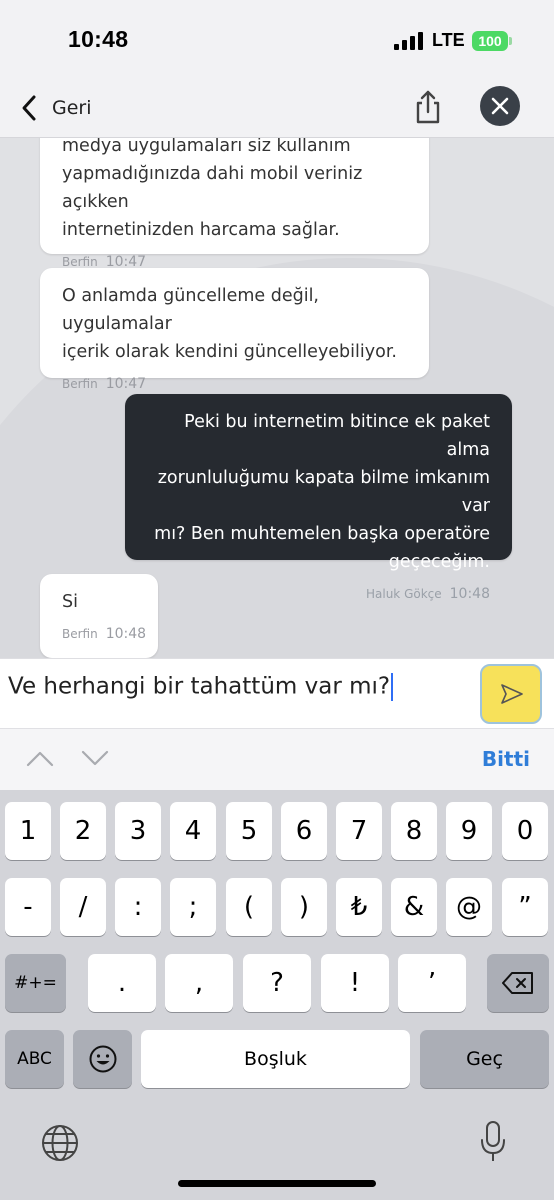  Describe the element at coordinates (95, 758) in the screenshot. I see `chevron-down-icon` at that location.